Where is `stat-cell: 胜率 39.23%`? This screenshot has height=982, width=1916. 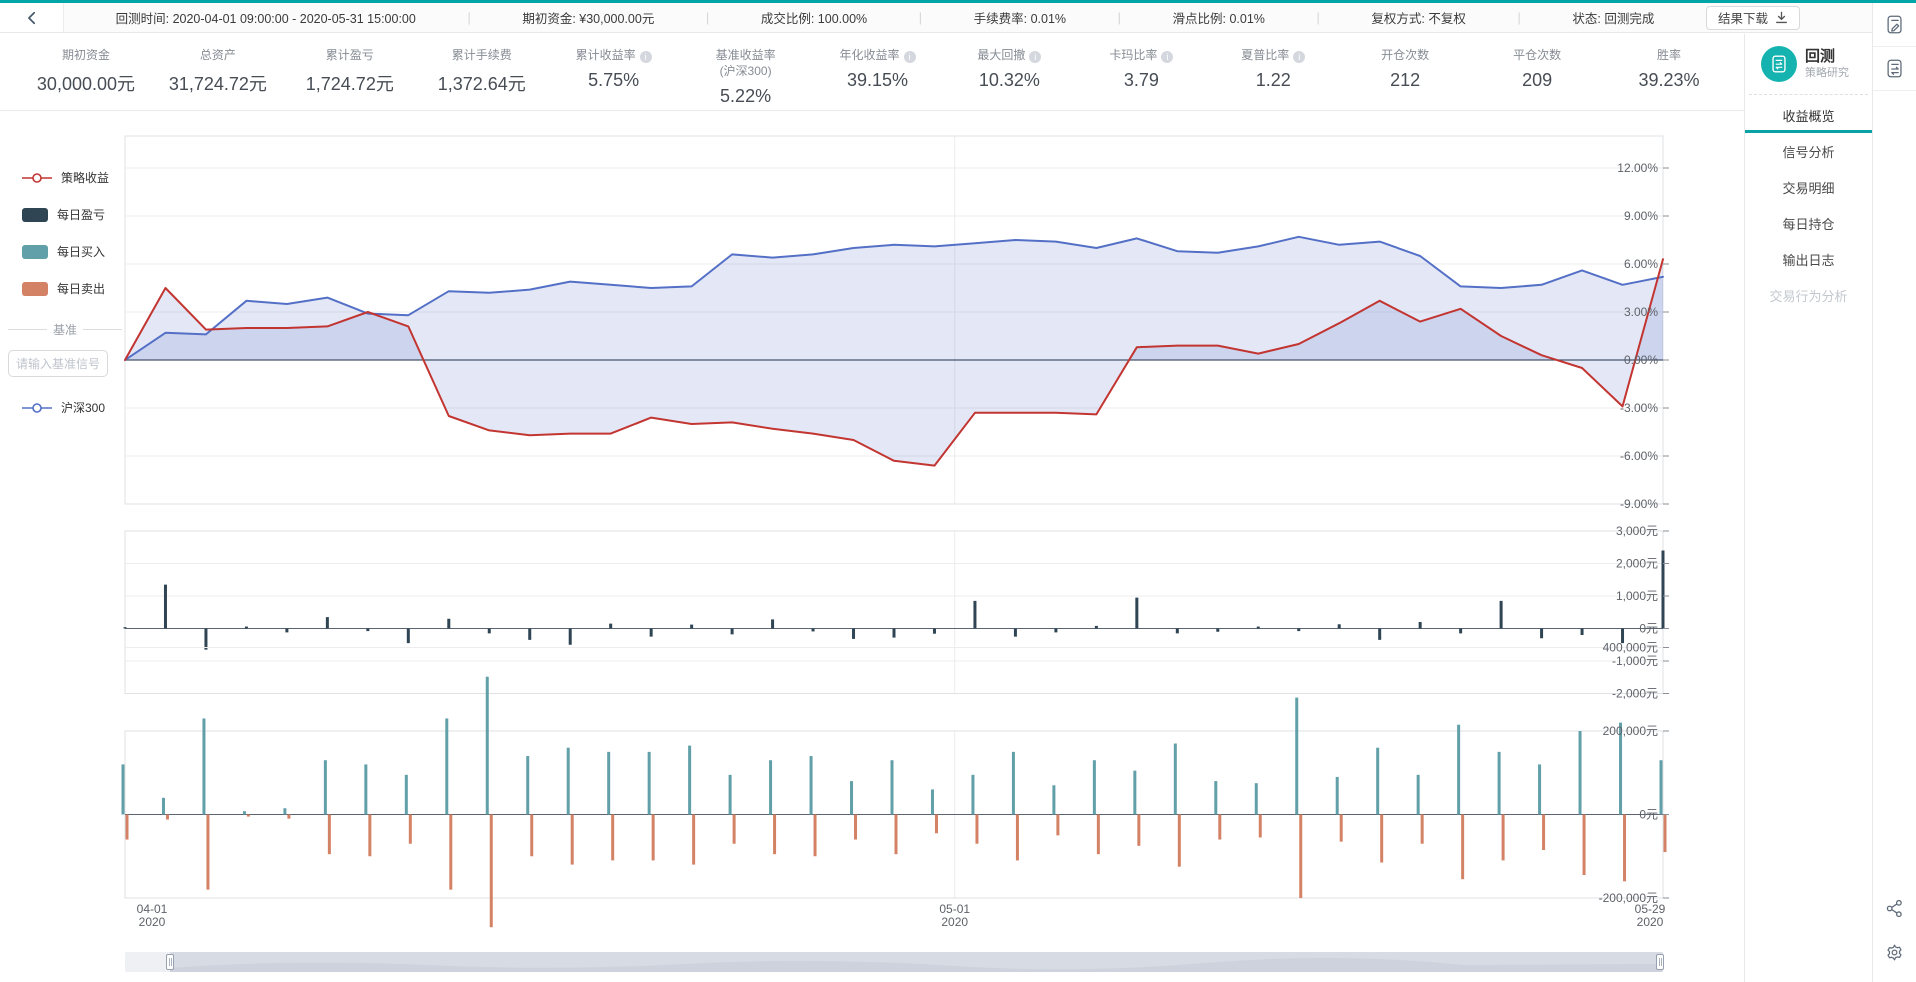 stat-cell: 胜率 39.23% is located at coordinates (1669, 78).